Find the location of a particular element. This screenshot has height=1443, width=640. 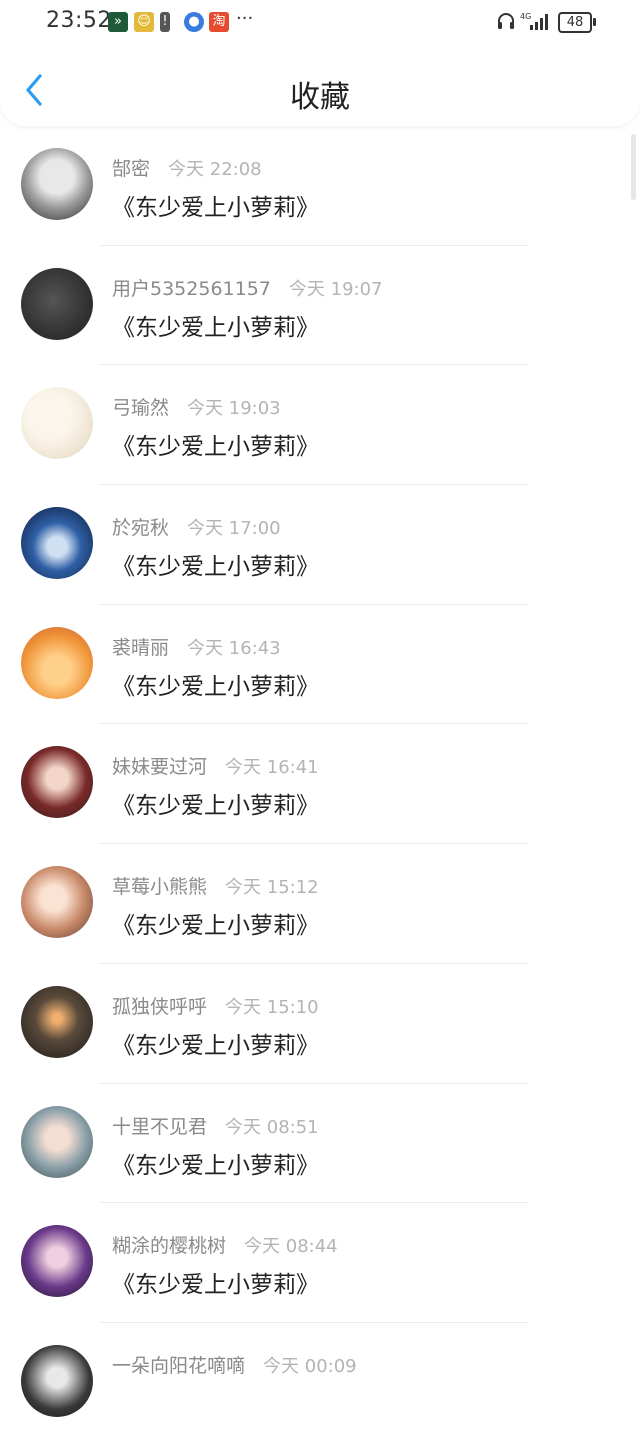

list-item: 用户5352561157 今天 19:07 《东少爱上小萝莉》 is located at coordinates (320, 306).